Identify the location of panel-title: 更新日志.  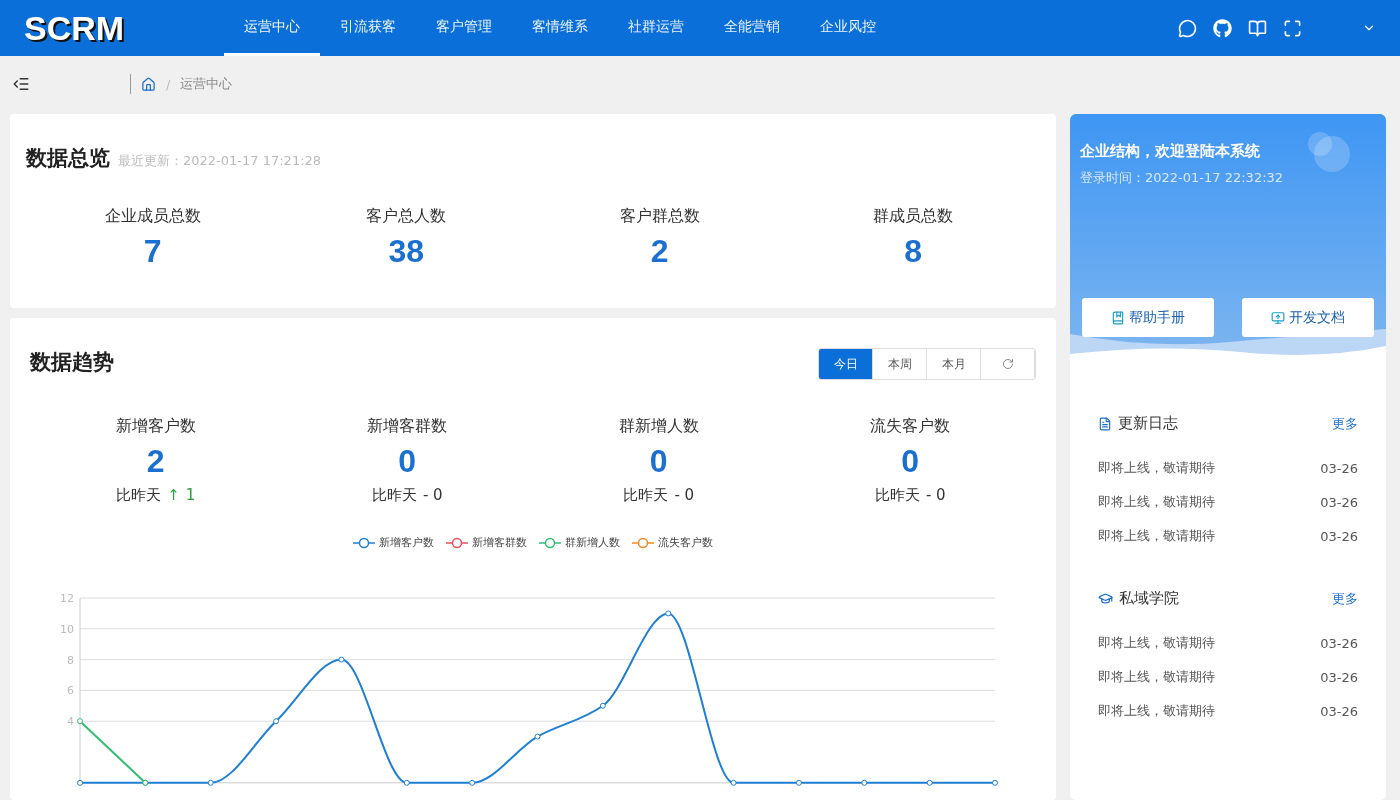
(1148, 423).